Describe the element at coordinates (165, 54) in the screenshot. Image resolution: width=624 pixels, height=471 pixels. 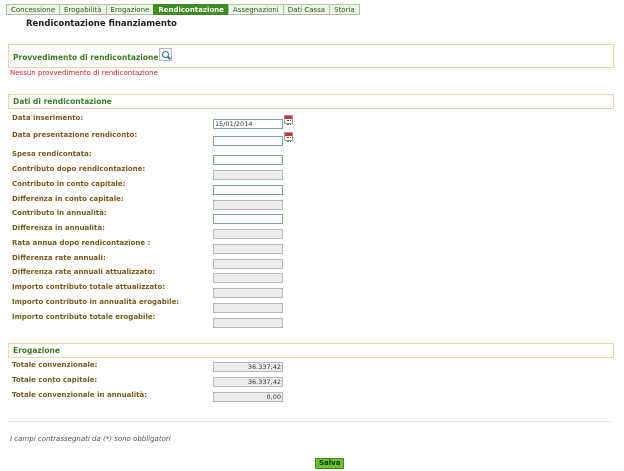
I see `search-provvedimento-icon` at that location.